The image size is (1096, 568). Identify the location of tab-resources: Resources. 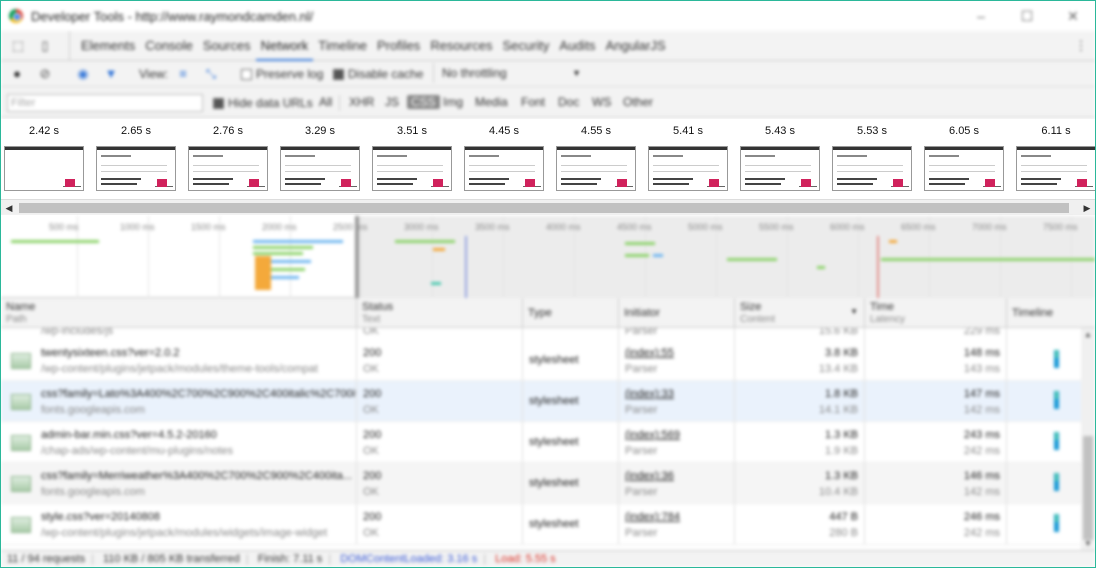
(461, 46).